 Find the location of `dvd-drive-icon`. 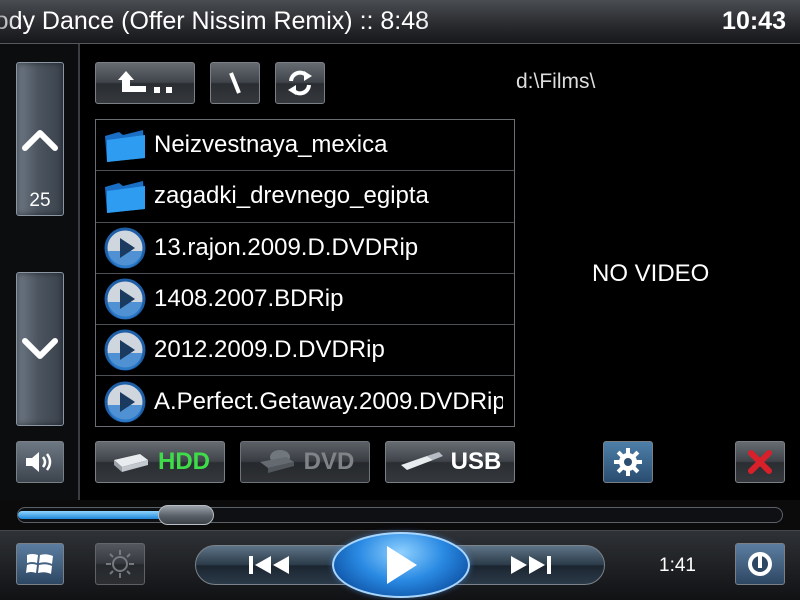

dvd-drive-icon is located at coordinates (276, 461).